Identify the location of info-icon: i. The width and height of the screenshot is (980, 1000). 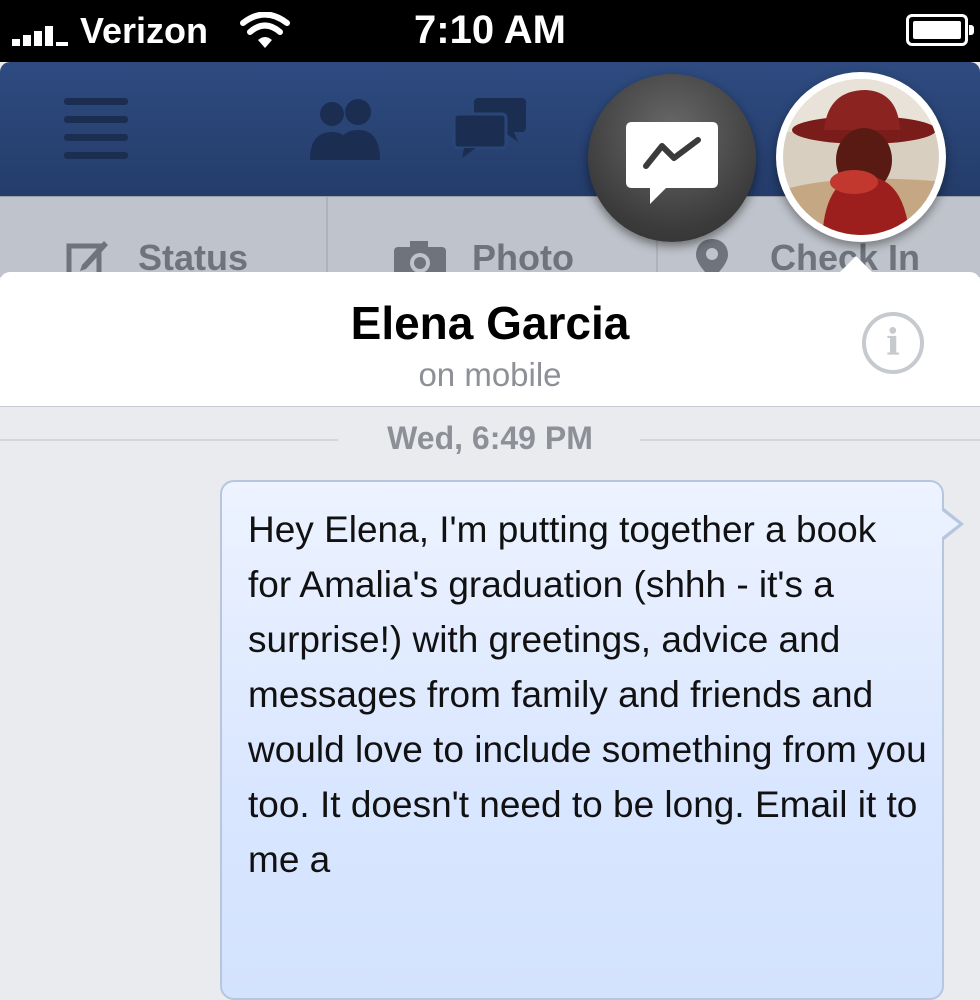
(893, 343).